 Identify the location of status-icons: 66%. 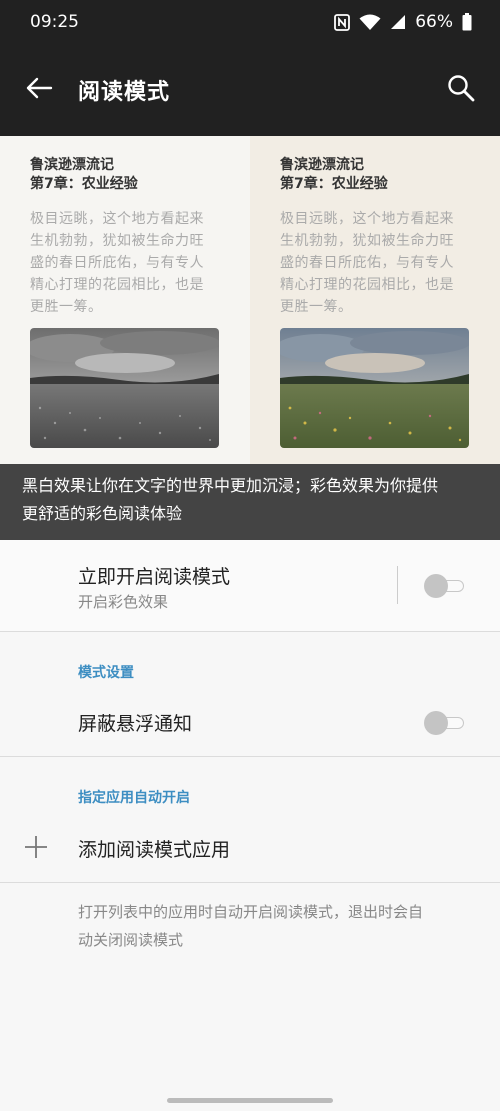
(403, 22).